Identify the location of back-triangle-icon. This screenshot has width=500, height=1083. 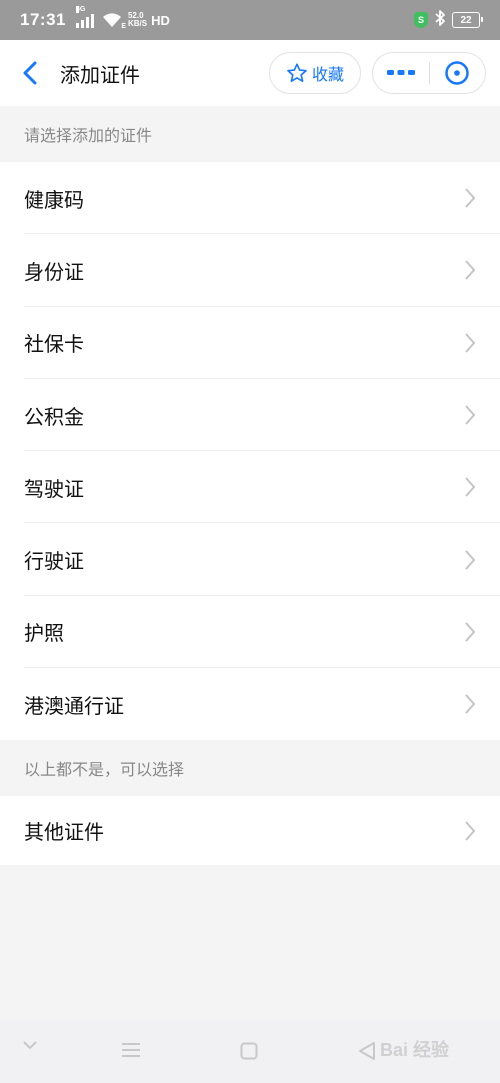
(367, 1051).